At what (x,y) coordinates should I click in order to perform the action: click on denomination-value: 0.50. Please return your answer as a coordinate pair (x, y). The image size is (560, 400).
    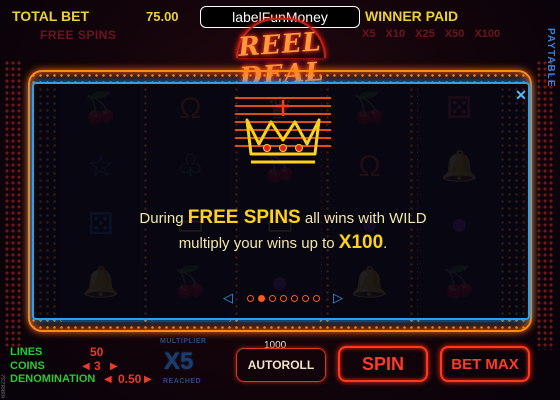
    Looking at the image, I should click on (130, 379).